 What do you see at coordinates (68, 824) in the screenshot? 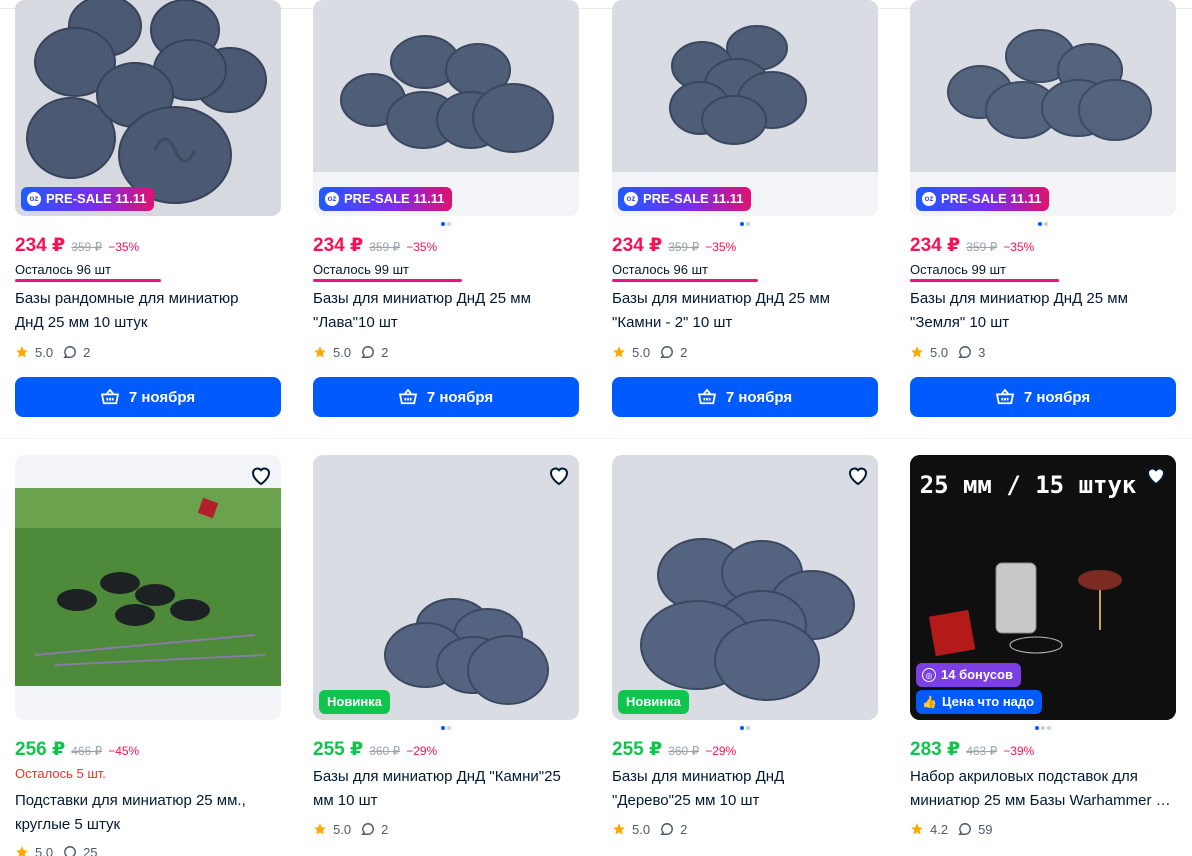
I see `title-line: круглые 5 штук` at bounding box center [68, 824].